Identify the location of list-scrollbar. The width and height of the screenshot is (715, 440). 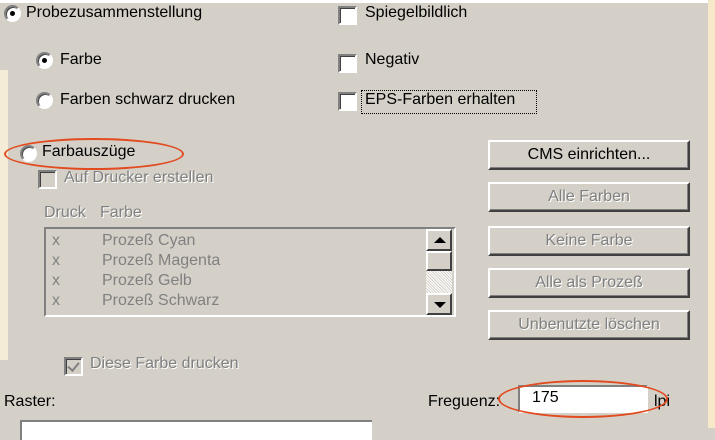
(439, 272).